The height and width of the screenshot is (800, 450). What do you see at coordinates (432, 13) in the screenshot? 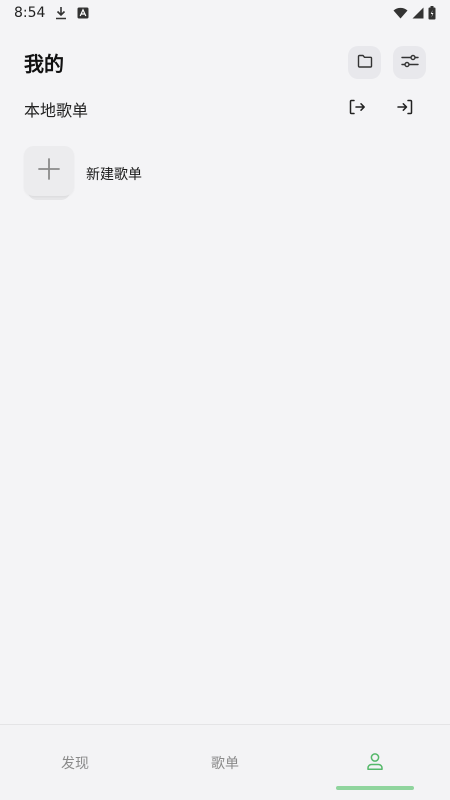
I see `battery-icon` at bounding box center [432, 13].